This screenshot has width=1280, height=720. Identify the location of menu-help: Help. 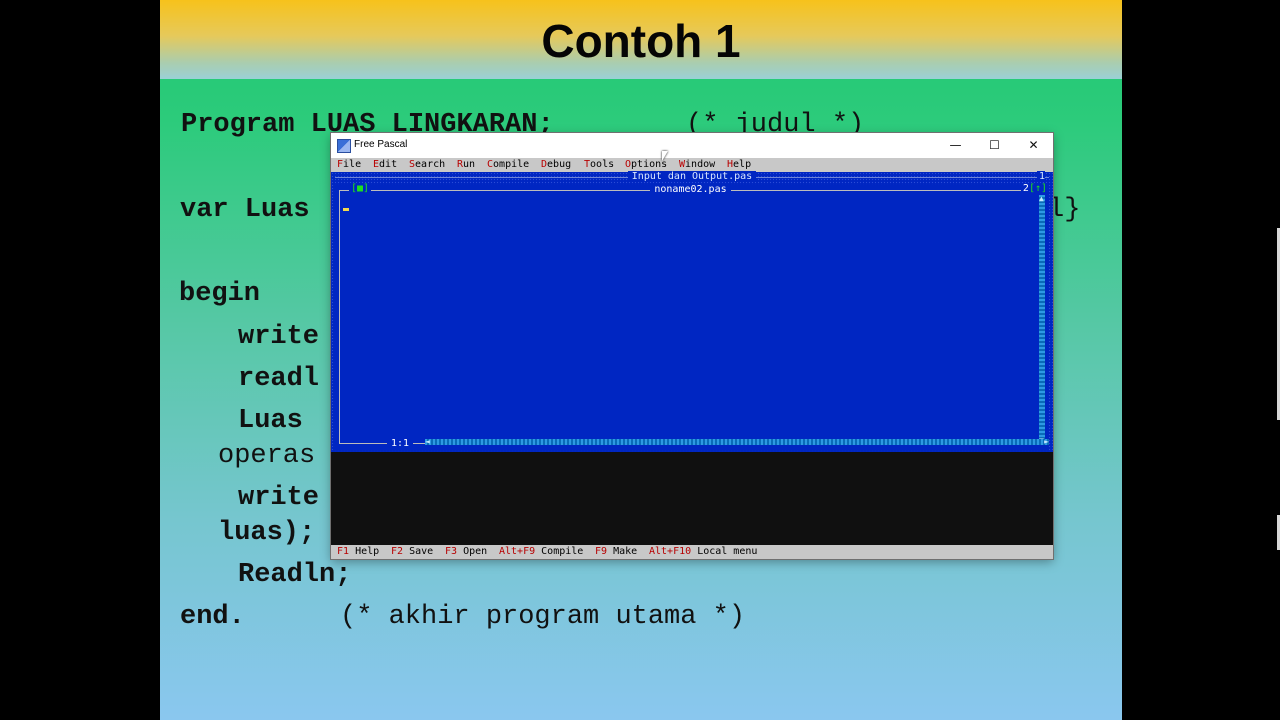
(739, 165).